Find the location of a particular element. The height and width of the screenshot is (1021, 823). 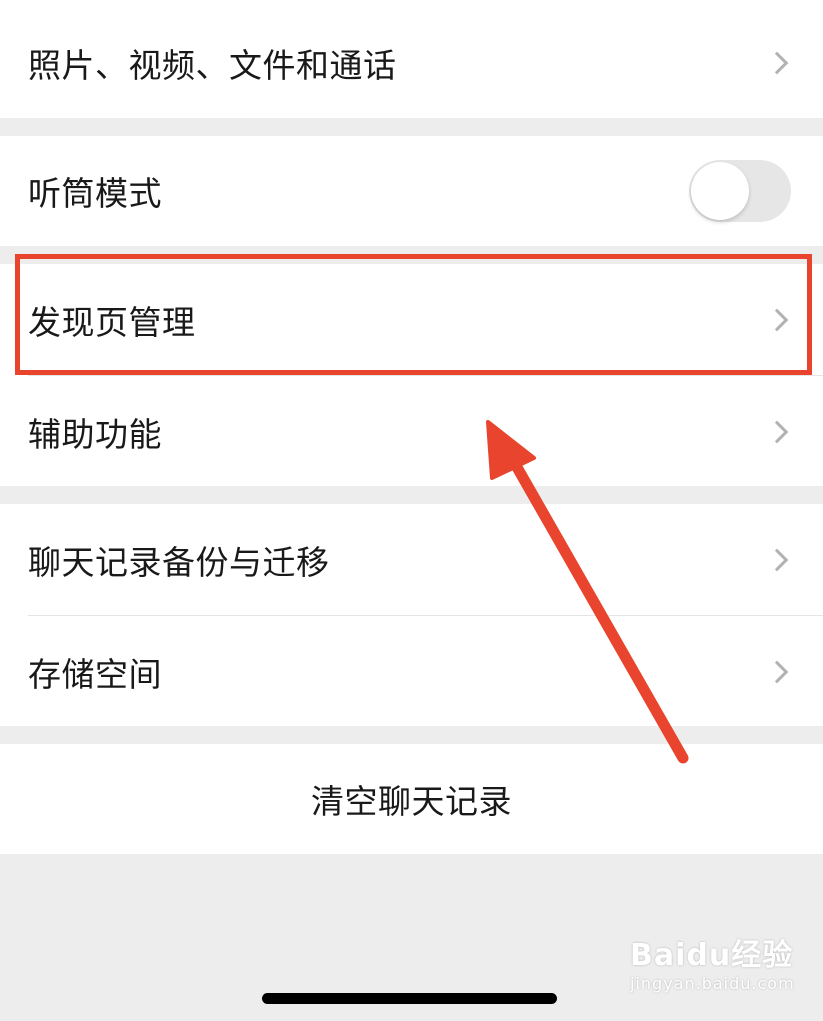

settings-group-media: 照片、视频、文件和通话 is located at coordinates (411, 59).